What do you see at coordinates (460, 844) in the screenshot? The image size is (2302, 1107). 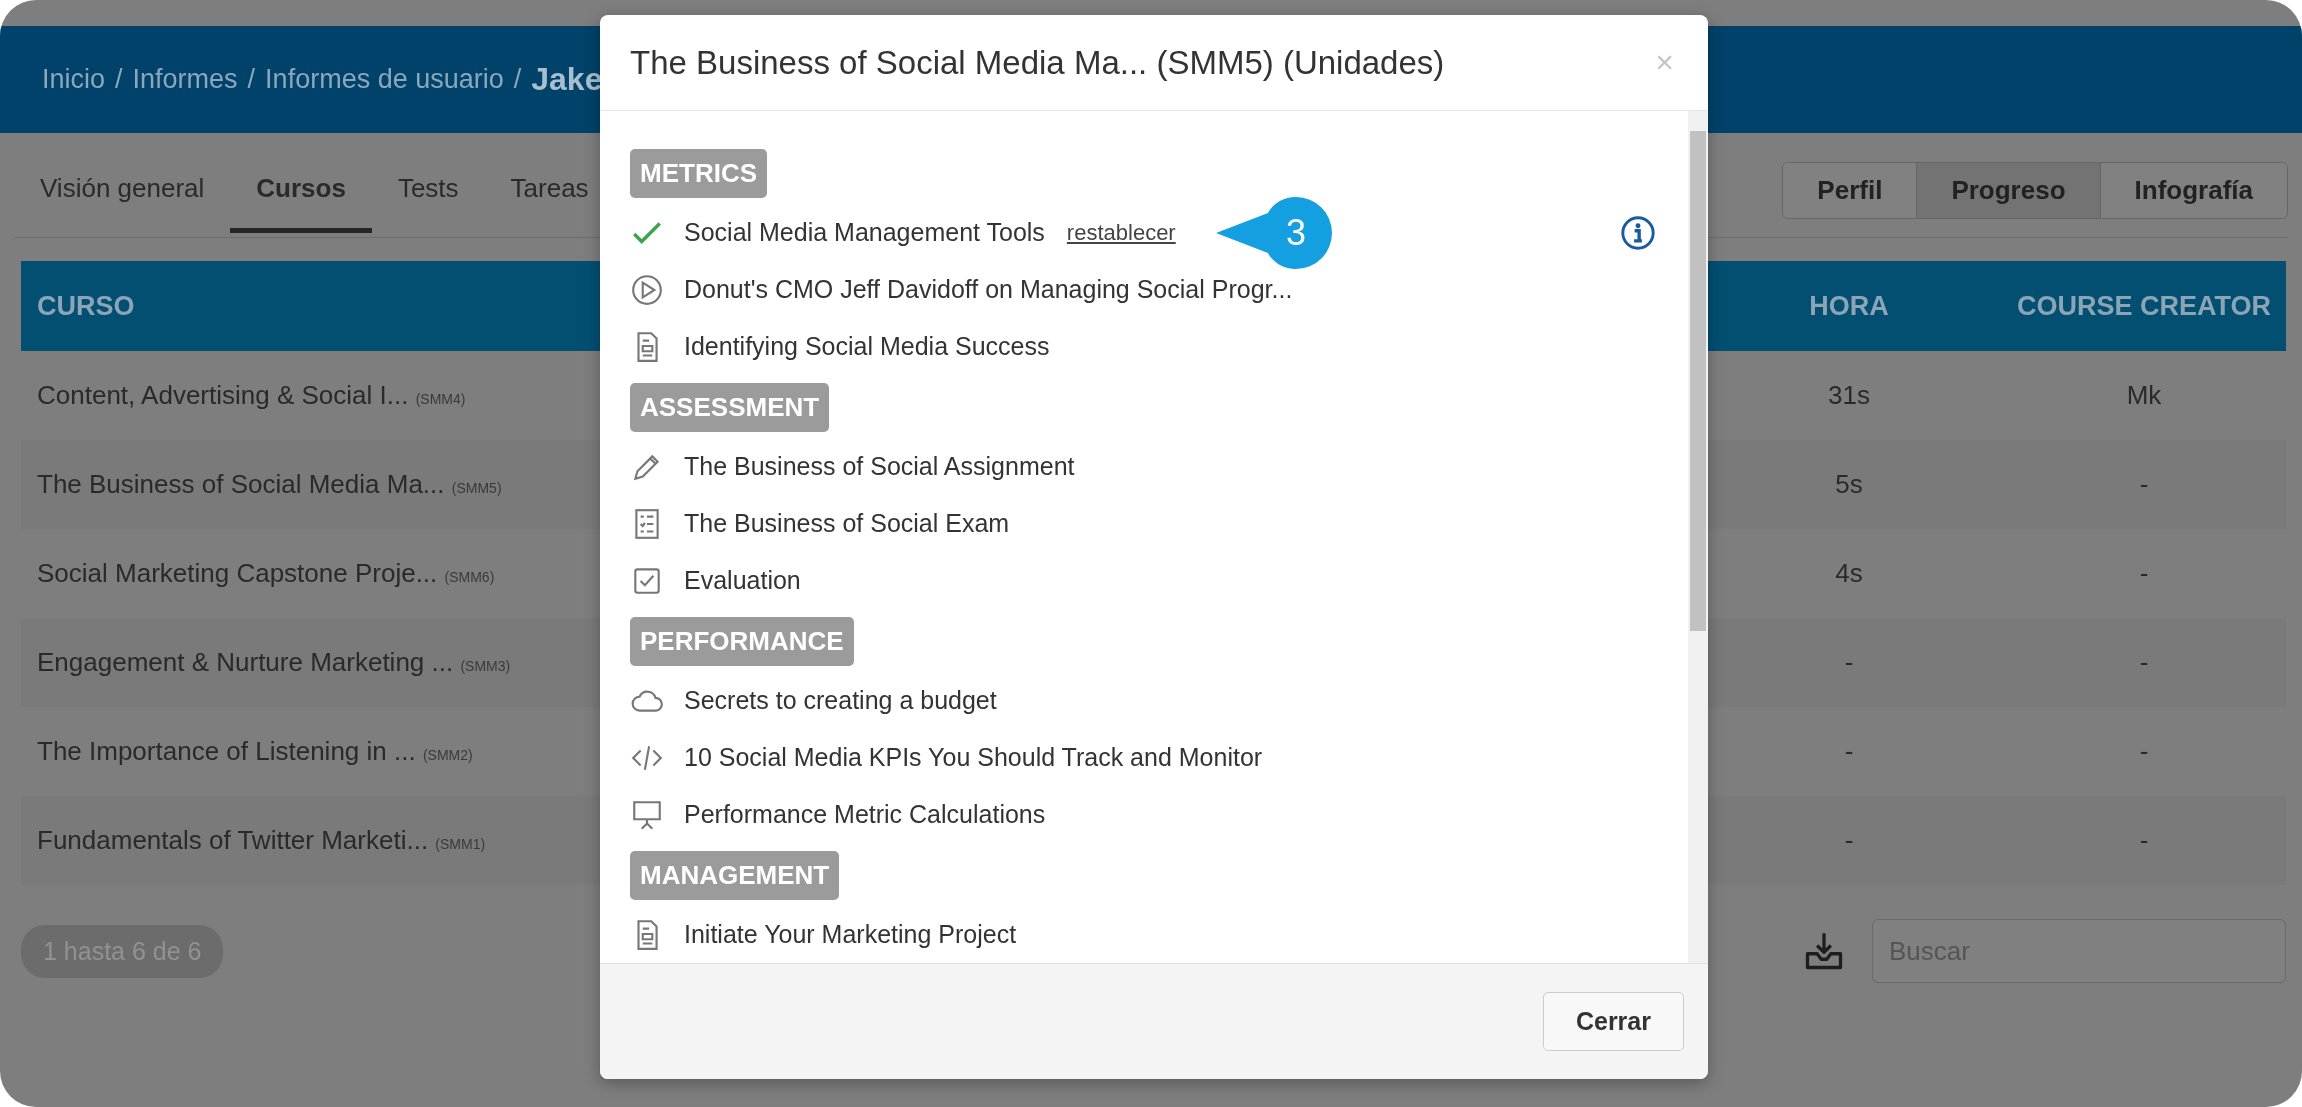 I see `course-code: (SMM1)` at bounding box center [460, 844].